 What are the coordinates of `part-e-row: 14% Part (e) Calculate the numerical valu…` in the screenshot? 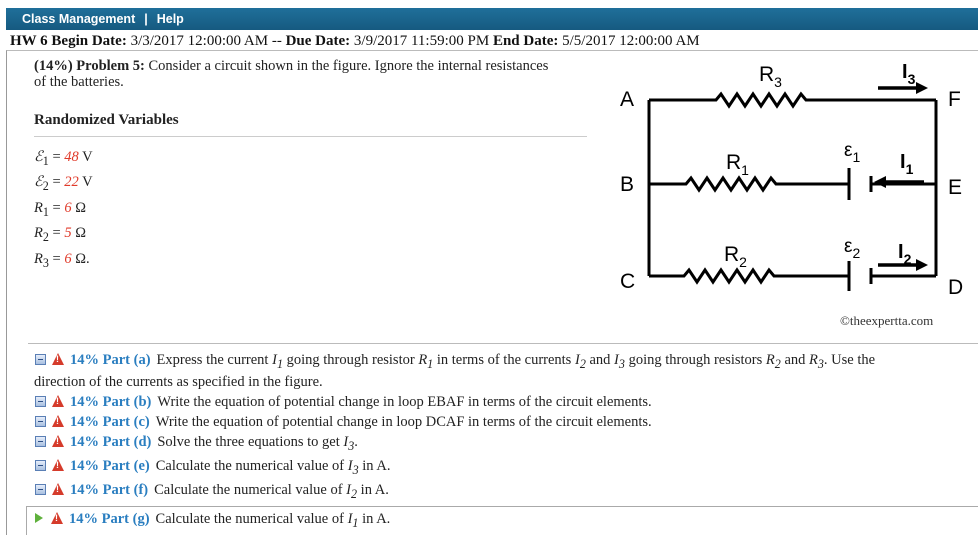 It's located at (212, 468).